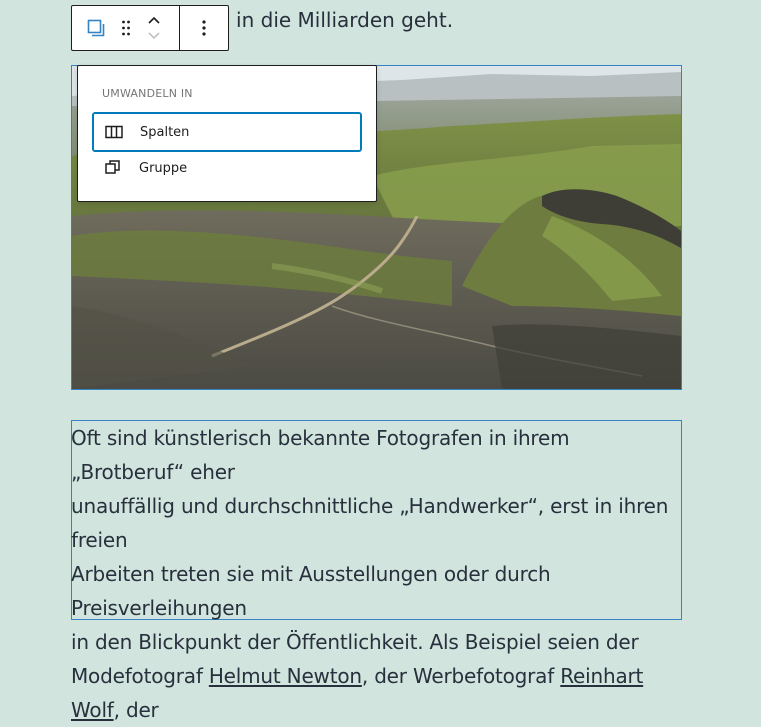 The width and height of the screenshot is (761, 727). I want to click on transform-menu: Umwandeln in Spalten Gruppe, so click(227, 133).